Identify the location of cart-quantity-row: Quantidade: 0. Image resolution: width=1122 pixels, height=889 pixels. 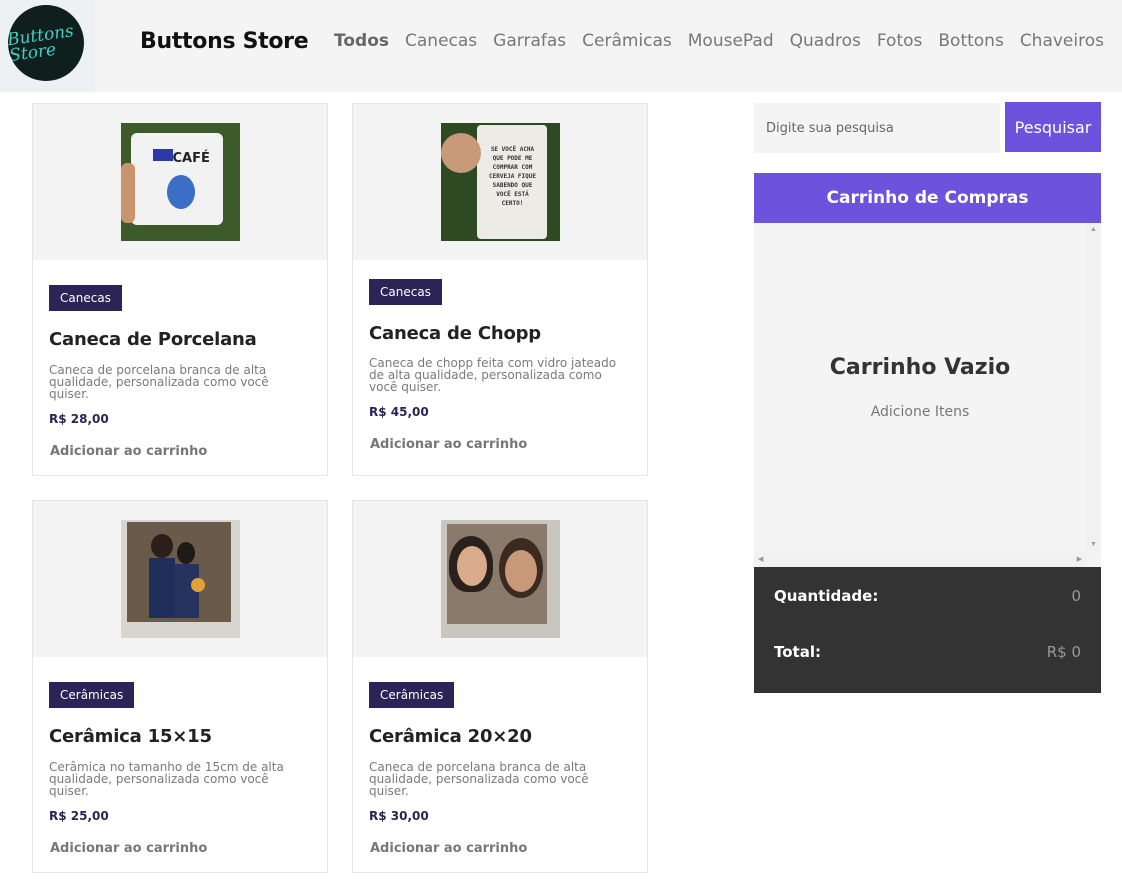
(927, 596).